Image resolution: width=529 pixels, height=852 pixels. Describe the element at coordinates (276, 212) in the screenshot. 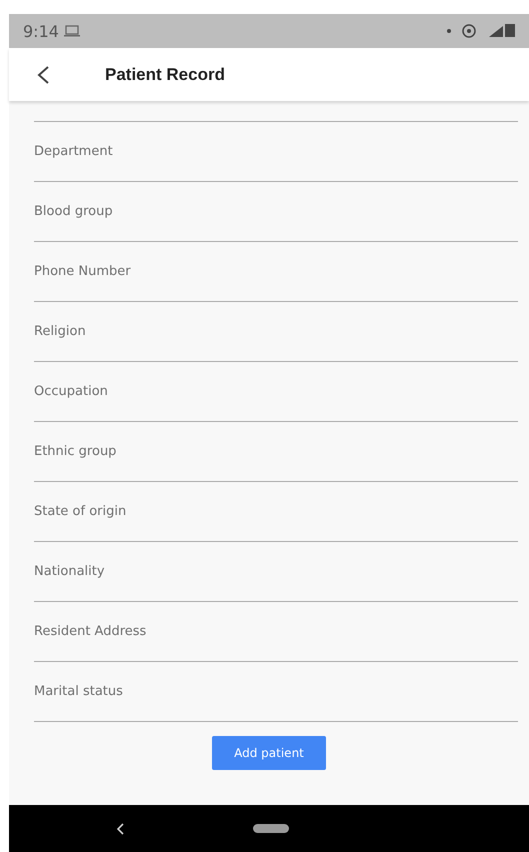

I see `input-field: Blood group` at that location.